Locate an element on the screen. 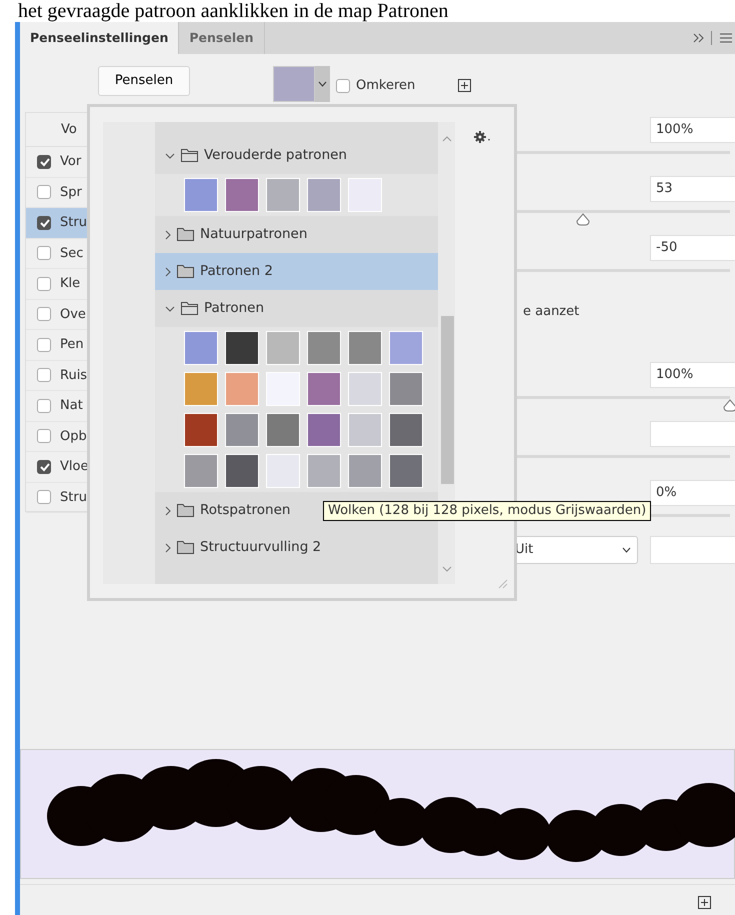 The width and height of the screenshot is (735, 915). folder-row: Patronen 2 is located at coordinates (296, 271).